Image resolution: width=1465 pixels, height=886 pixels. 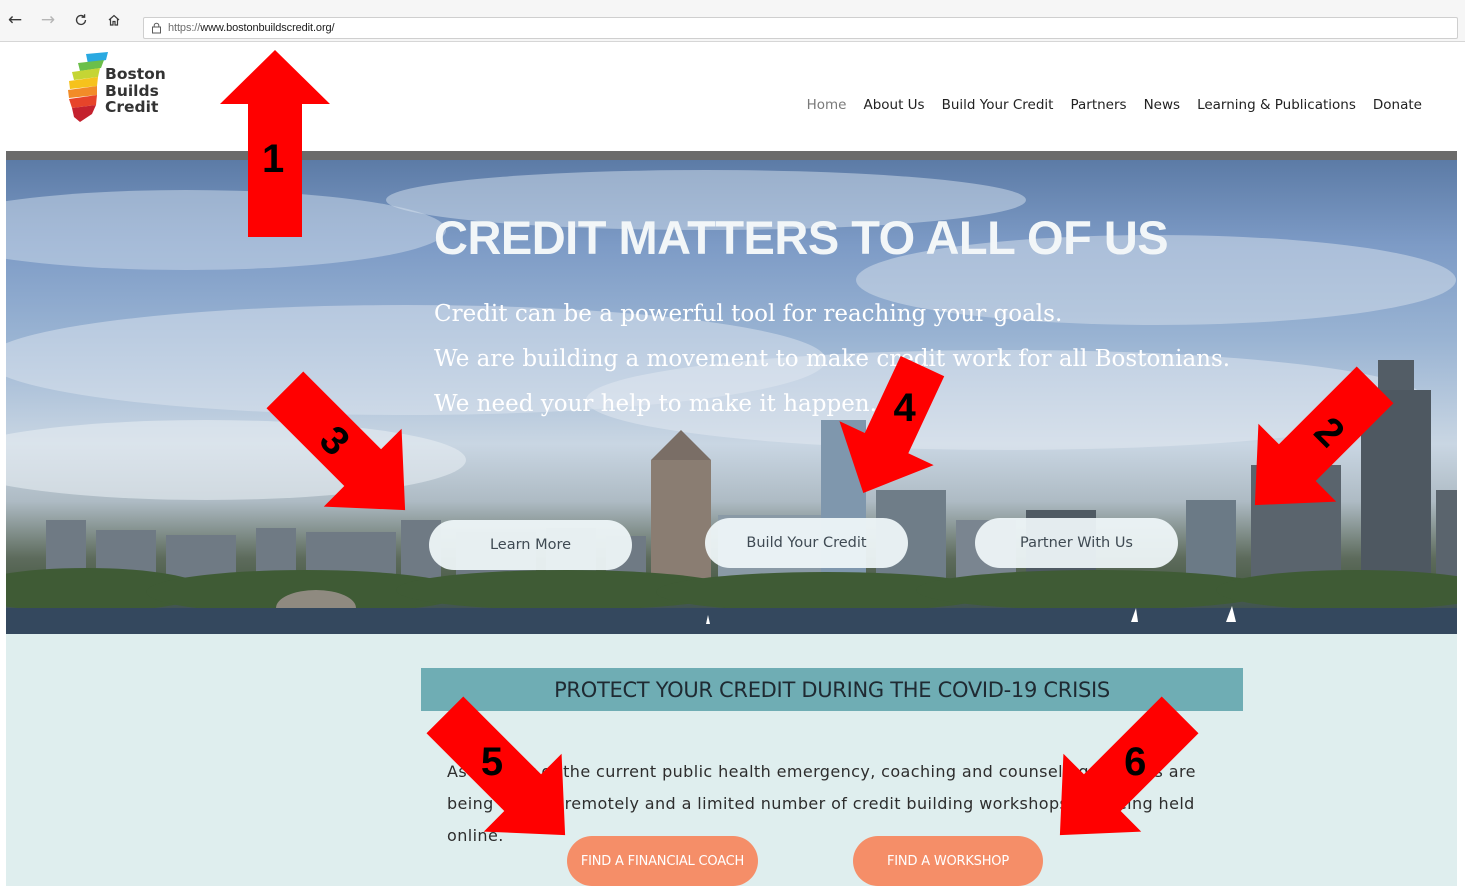 I want to click on nav-about-us: About Us, so click(x=893, y=105).